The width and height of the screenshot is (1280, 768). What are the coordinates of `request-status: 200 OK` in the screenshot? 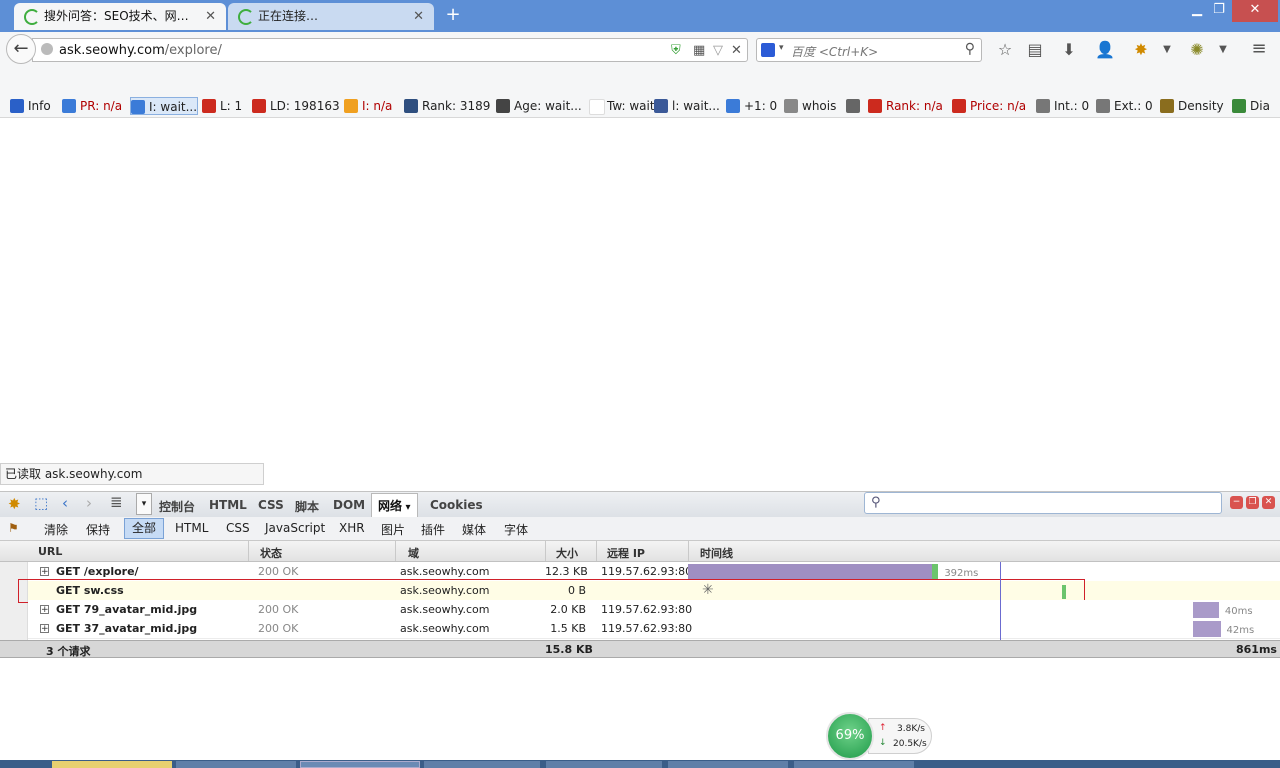 It's located at (278, 571).